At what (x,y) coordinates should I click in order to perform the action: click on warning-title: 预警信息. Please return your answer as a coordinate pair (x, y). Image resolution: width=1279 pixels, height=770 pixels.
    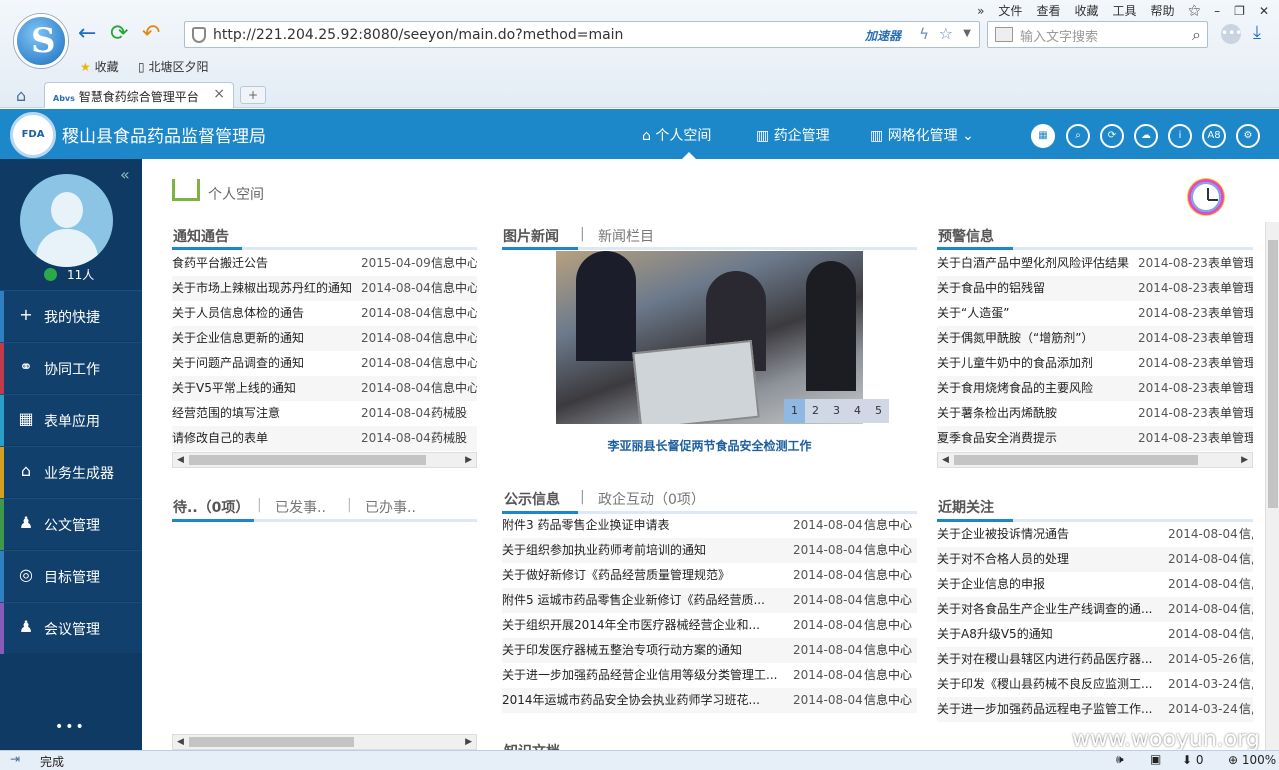
    Looking at the image, I should click on (966, 236).